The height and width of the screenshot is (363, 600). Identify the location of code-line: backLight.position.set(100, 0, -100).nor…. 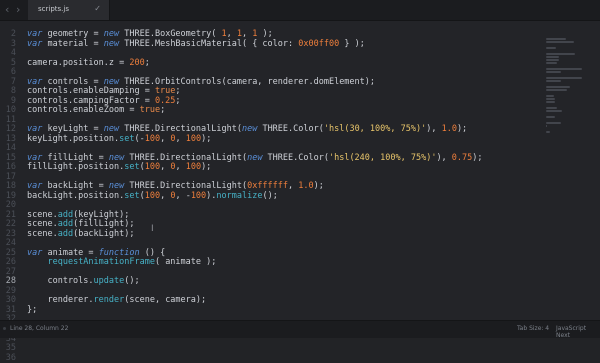
(255, 196).